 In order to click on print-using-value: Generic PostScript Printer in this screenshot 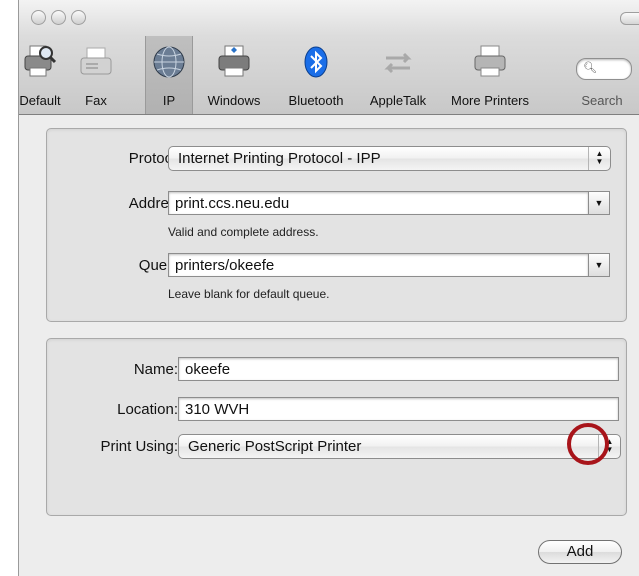, I will do `click(275, 446)`.